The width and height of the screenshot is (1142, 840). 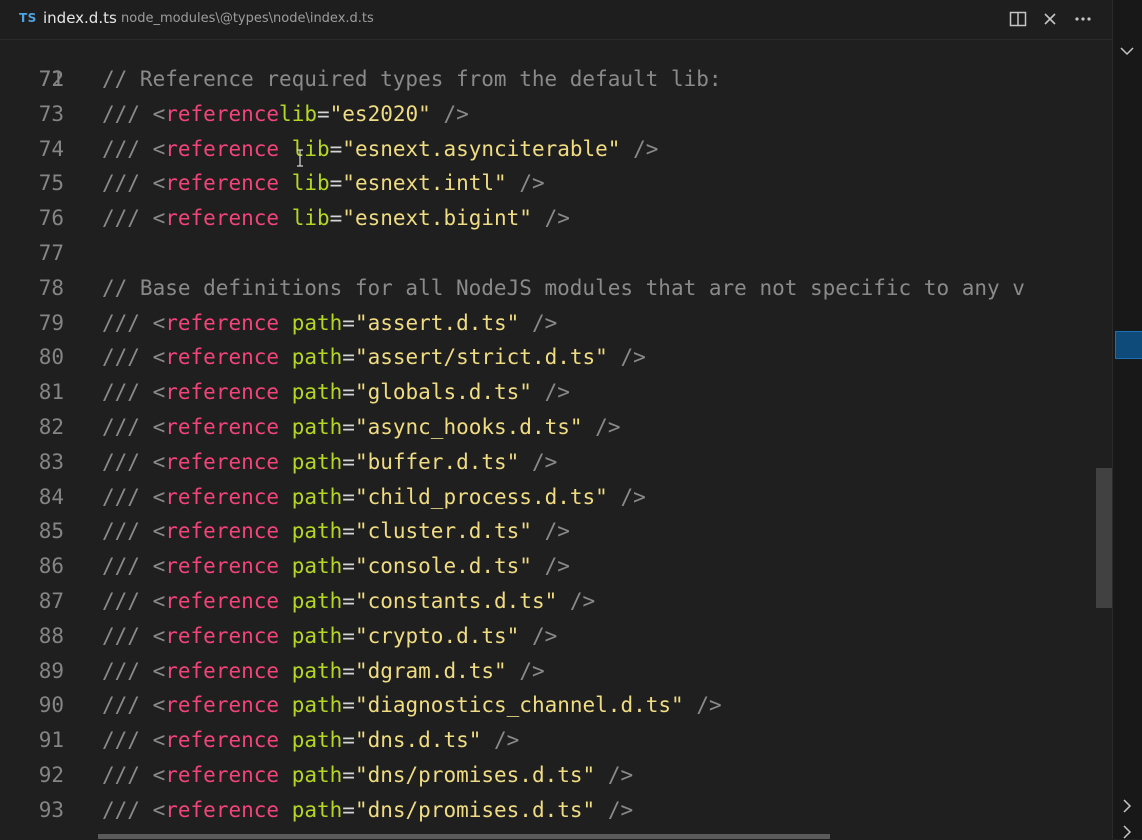 What do you see at coordinates (51, 461) in the screenshot?
I see `line-number: 83` at bounding box center [51, 461].